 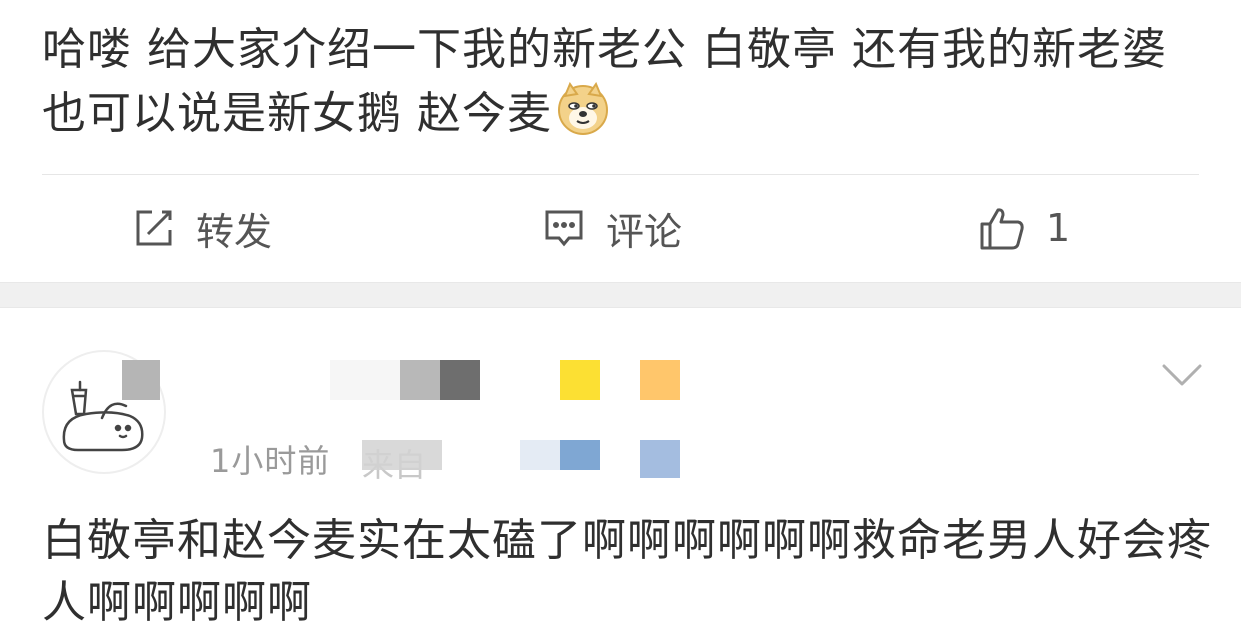 I want to click on comment-button: 评论, so click(x=612, y=228).